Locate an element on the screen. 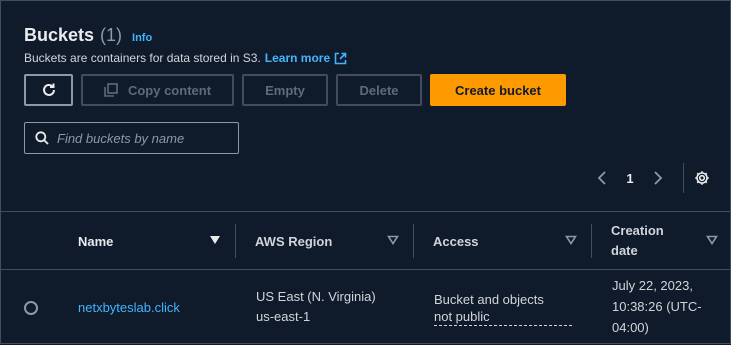 Image resolution: width=731 pixels, height=345 pixels. search-icon is located at coordinates (42, 138).